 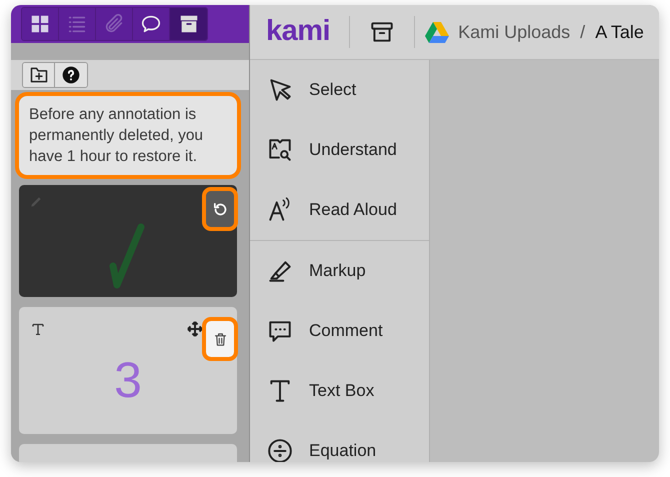 I want to click on delete-button, so click(x=220, y=339).